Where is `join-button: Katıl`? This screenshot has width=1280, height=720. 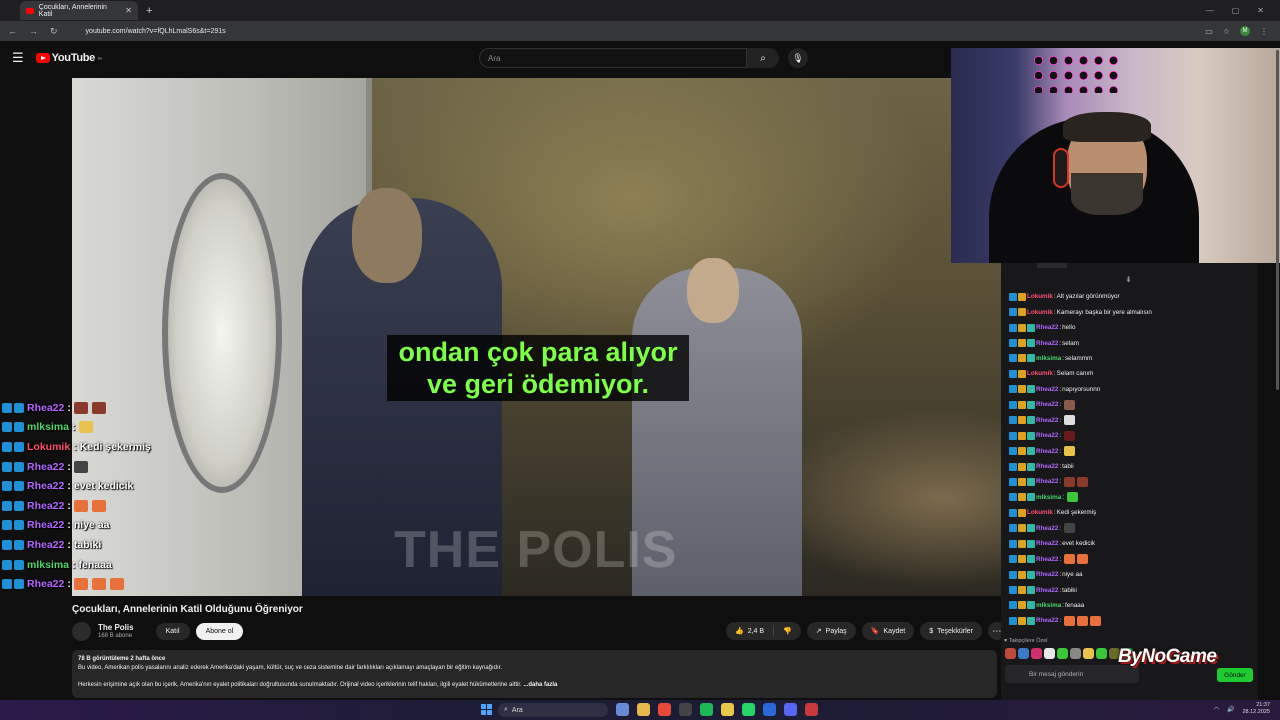 join-button: Katıl is located at coordinates (172, 631).